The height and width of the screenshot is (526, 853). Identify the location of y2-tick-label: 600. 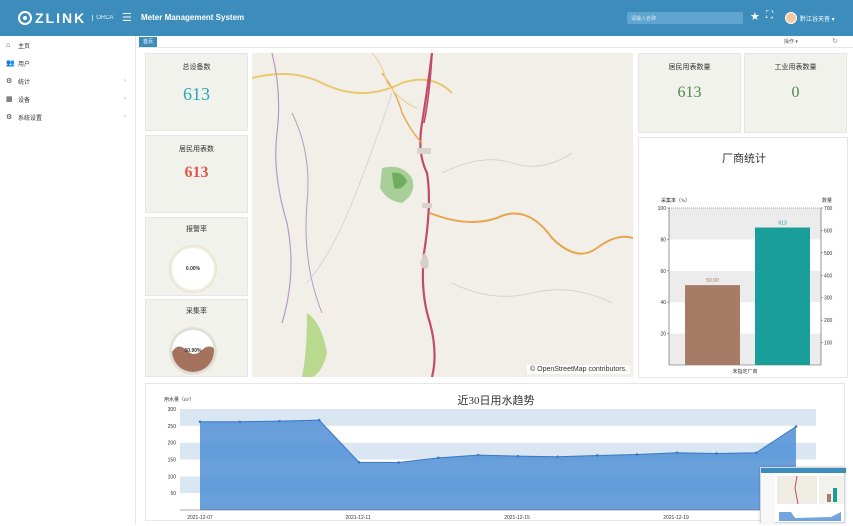
(828, 231).